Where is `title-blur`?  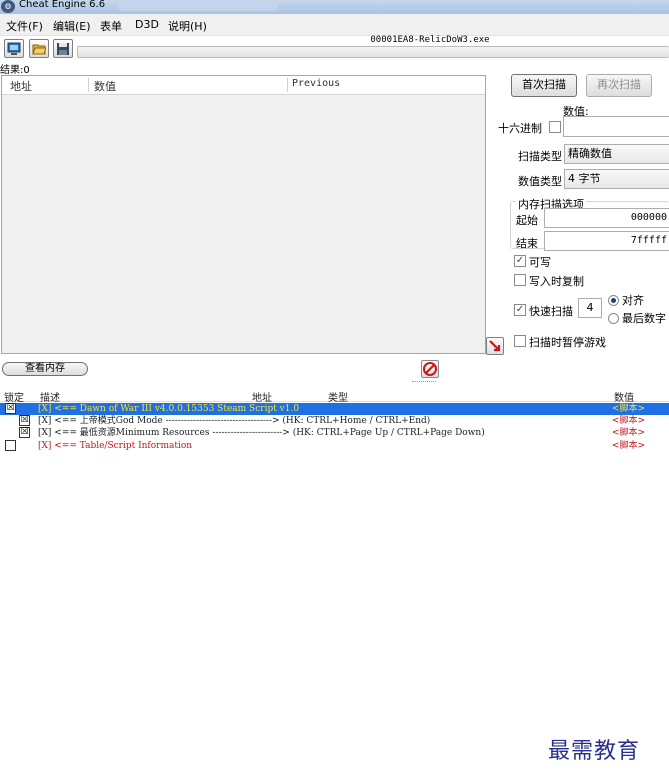 title-blur is located at coordinates (198, 7).